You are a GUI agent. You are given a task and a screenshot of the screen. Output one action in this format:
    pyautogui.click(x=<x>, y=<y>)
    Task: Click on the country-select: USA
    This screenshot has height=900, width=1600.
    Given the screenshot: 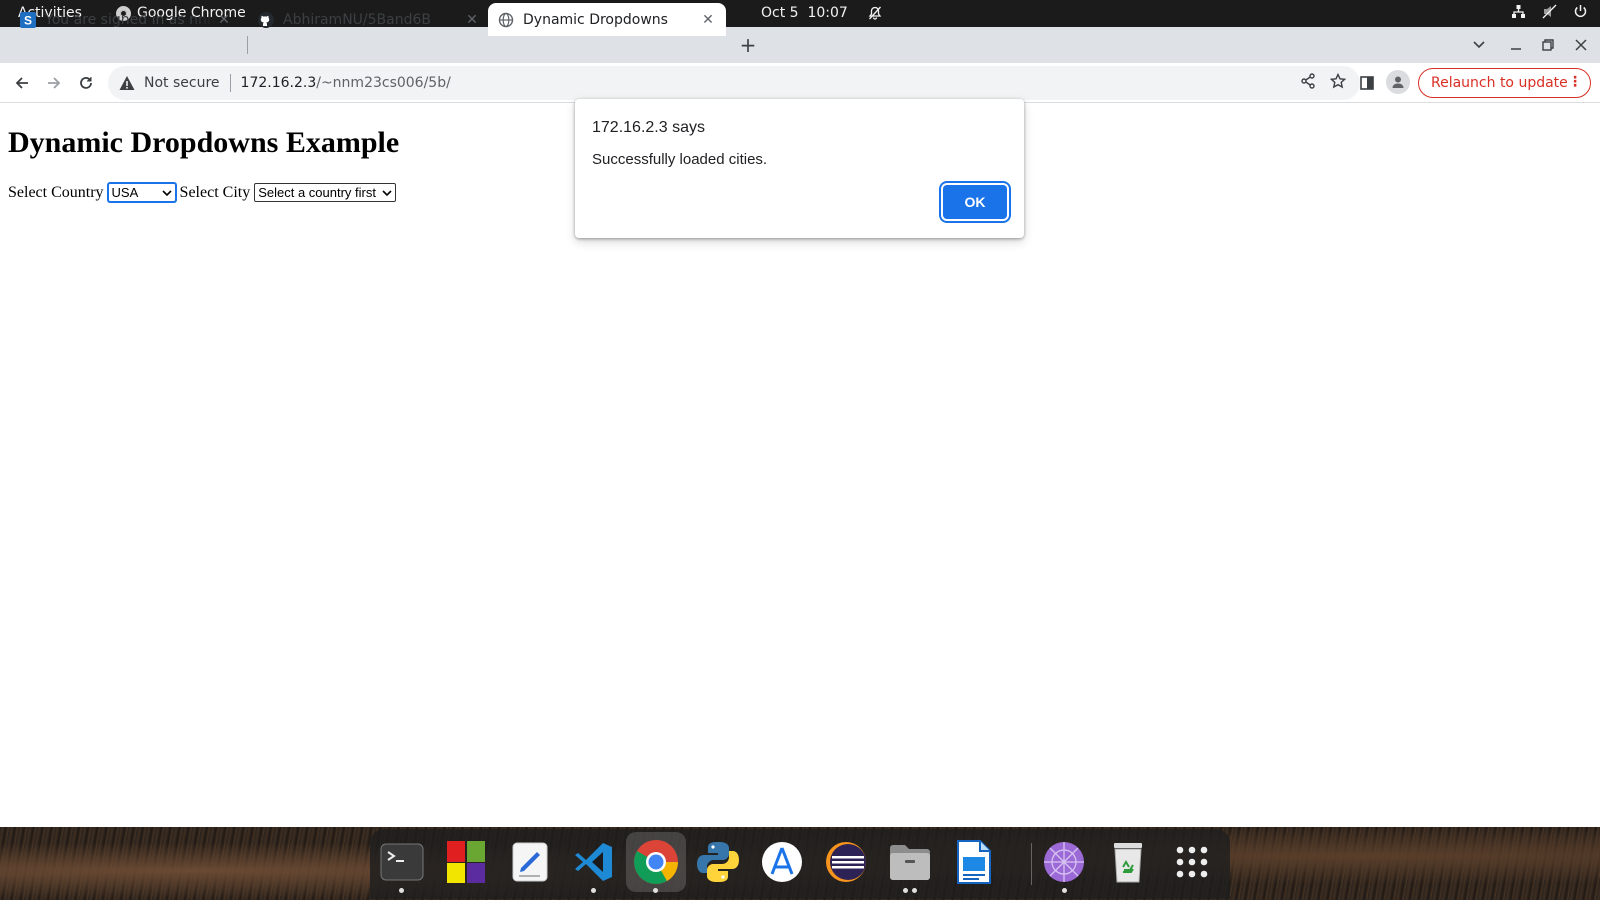 What is the action you would take?
    pyautogui.click(x=141, y=192)
    